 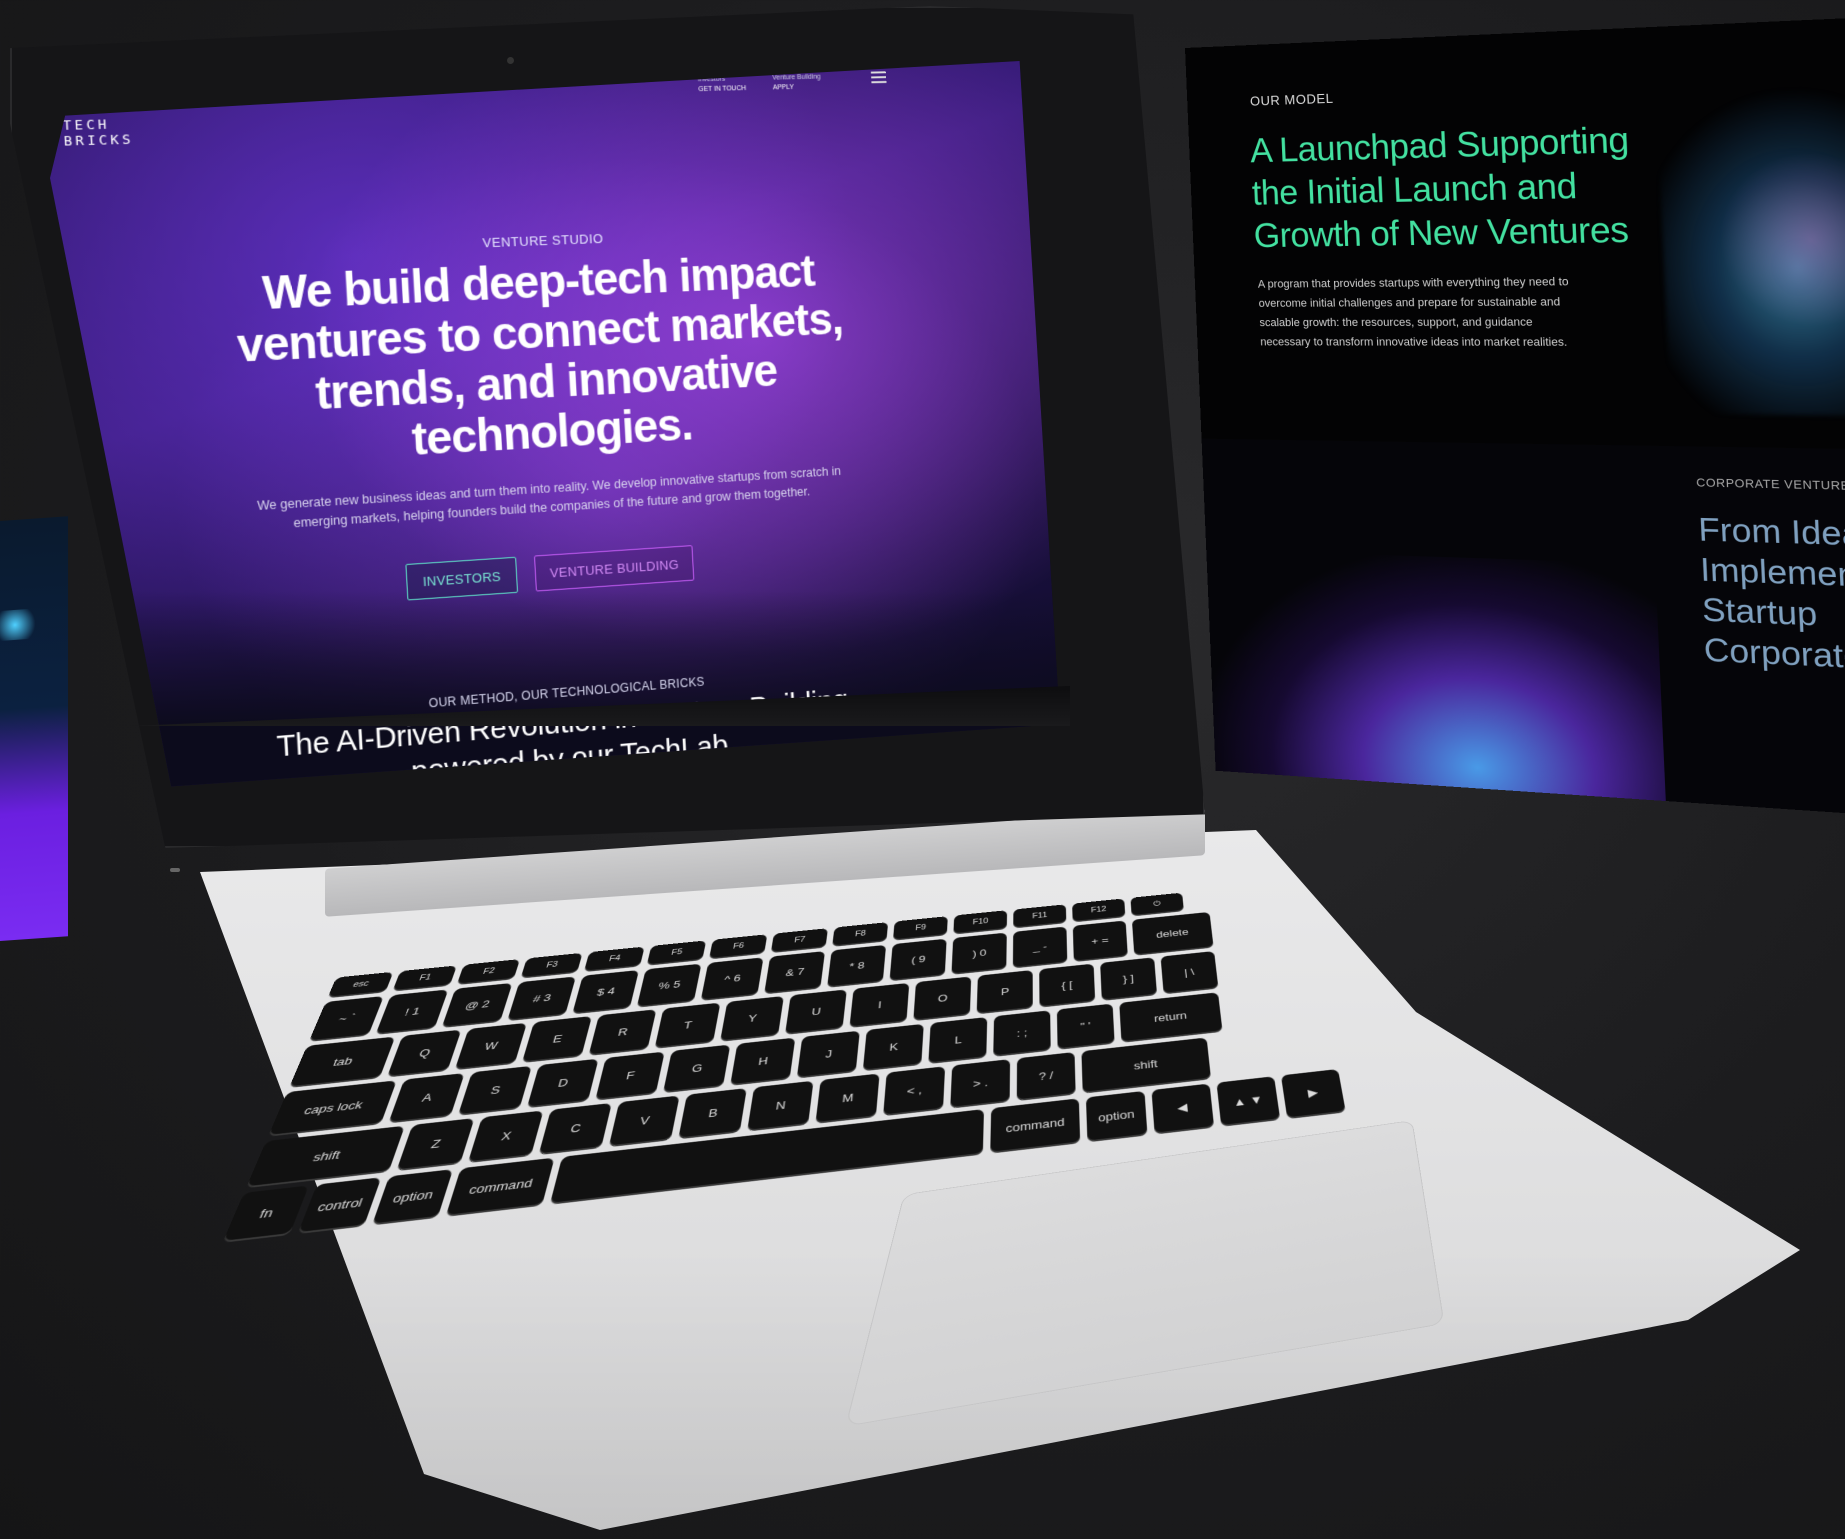 I want to click on keyboard-key: ^ 6, so click(x=732, y=978).